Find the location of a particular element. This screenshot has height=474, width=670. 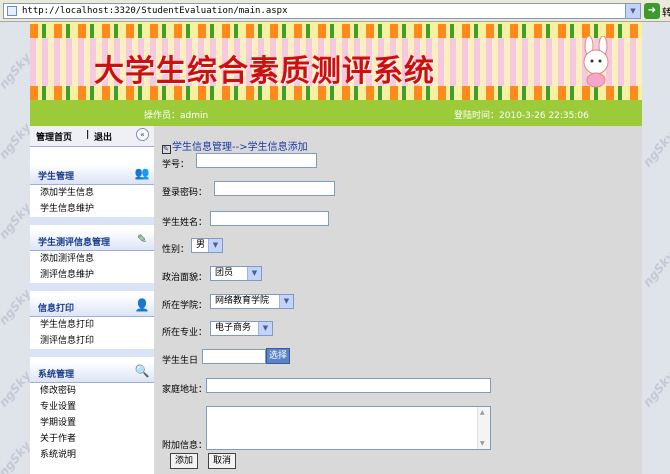

sidebar-item-print-student: 学生信息打印 is located at coordinates (92, 325).